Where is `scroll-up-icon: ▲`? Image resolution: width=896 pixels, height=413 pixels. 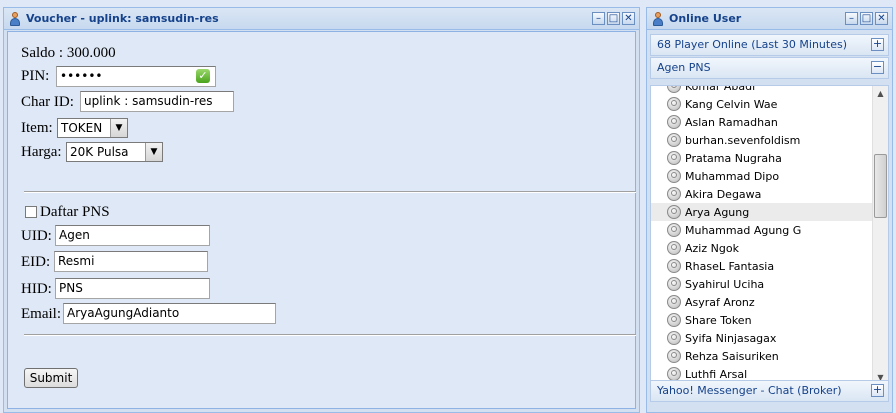
scroll-up-icon: ▲ is located at coordinates (880, 93).